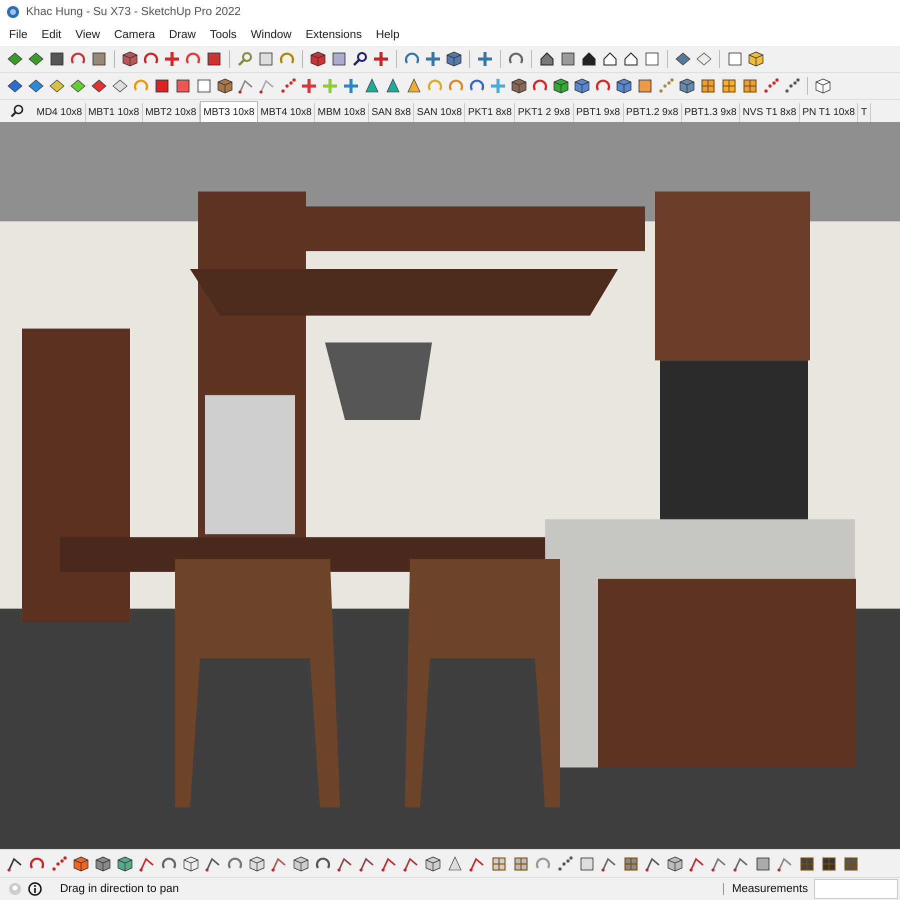 The width and height of the screenshot is (900, 900). What do you see at coordinates (440, 112) in the screenshot?
I see `scene-tab: SAN 10x8` at bounding box center [440, 112].